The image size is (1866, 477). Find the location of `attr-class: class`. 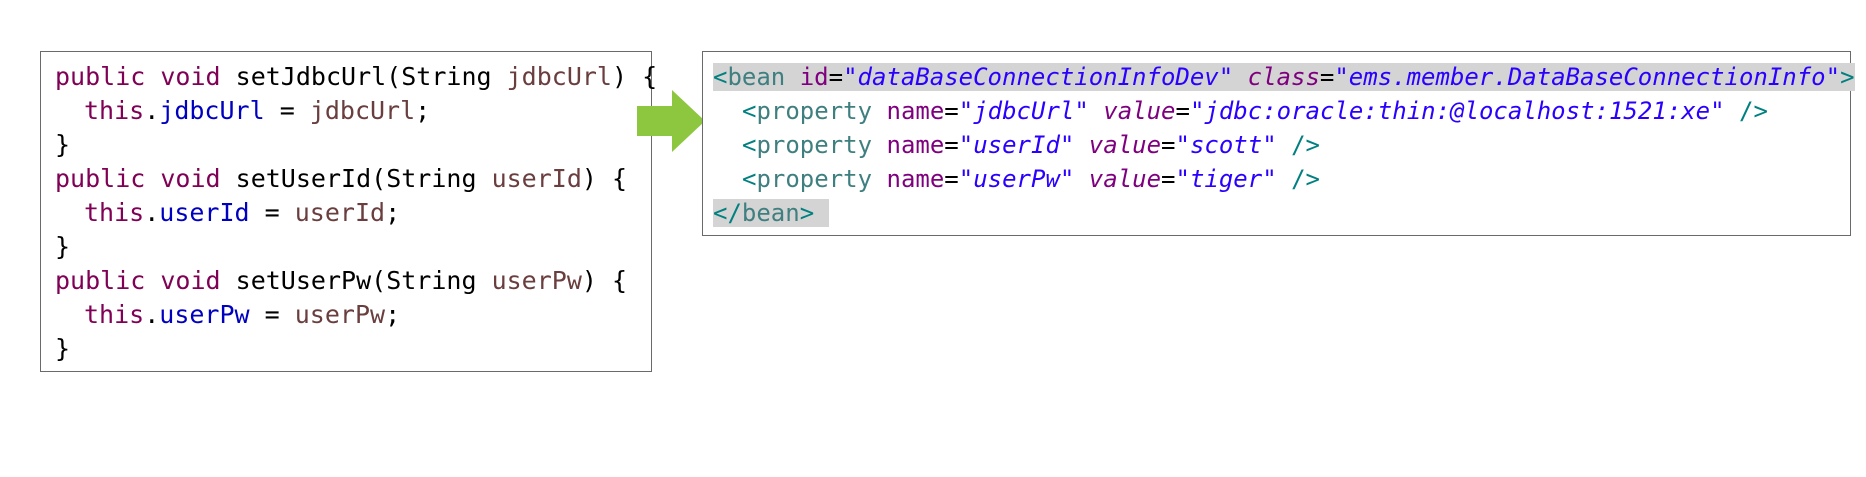

attr-class: class is located at coordinates (1283, 77).